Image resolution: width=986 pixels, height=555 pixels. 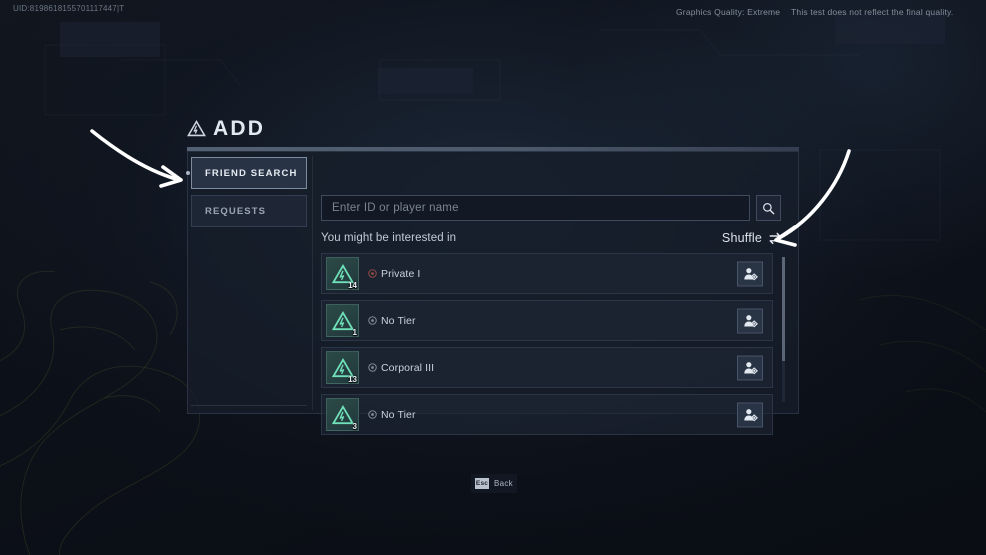 I want to click on search-input: Enter ID or player name, so click(x=535, y=208).